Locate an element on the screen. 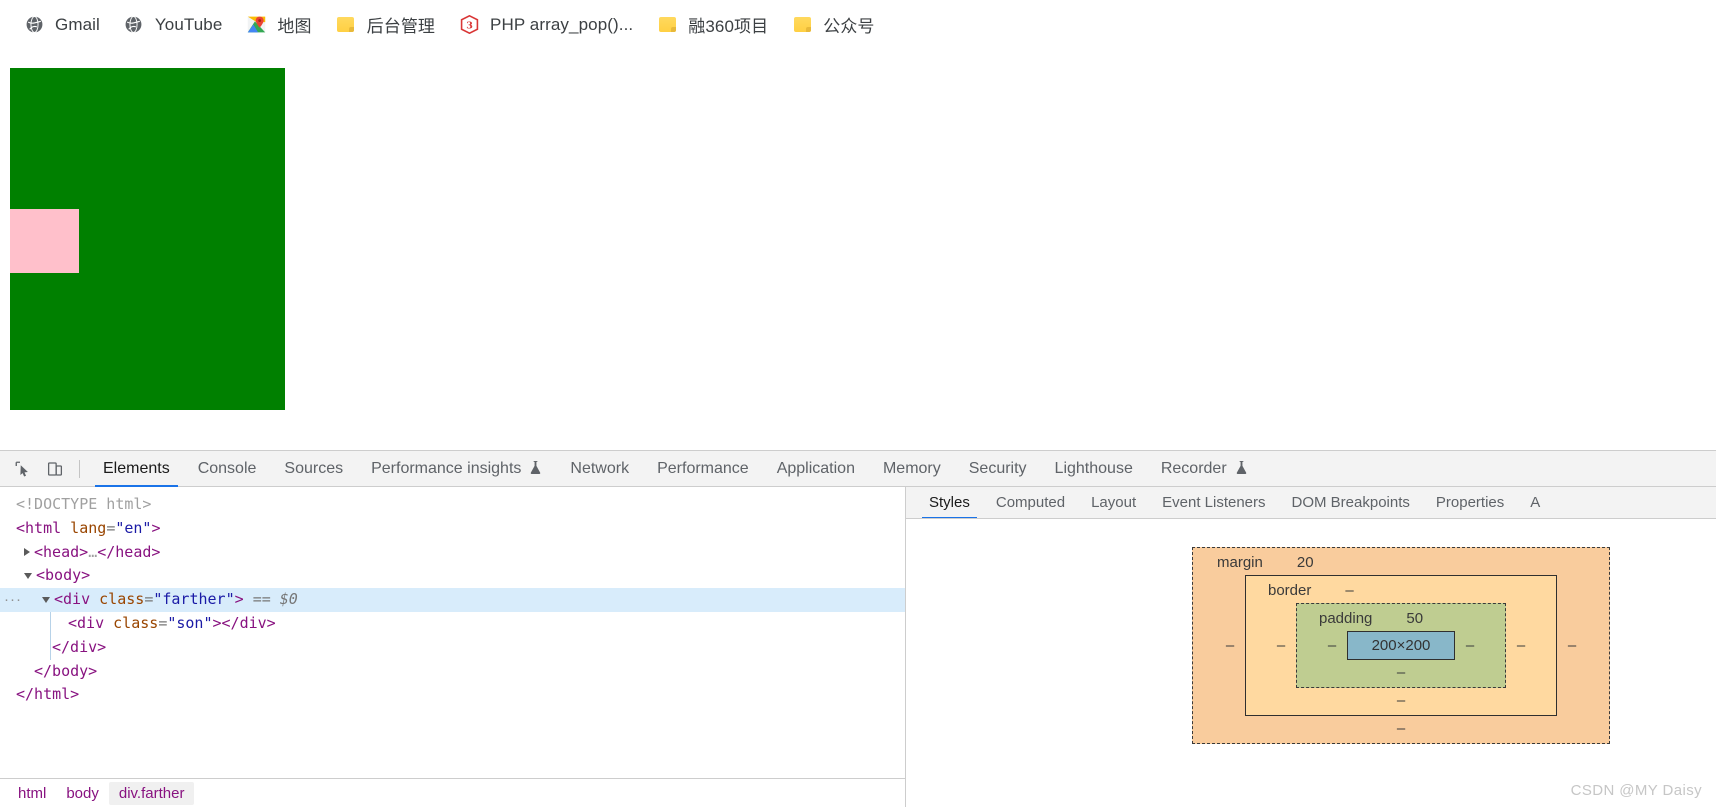 This screenshot has width=1716, height=807. tab-lighthouse: Lighthouse is located at coordinates (1094, 469).